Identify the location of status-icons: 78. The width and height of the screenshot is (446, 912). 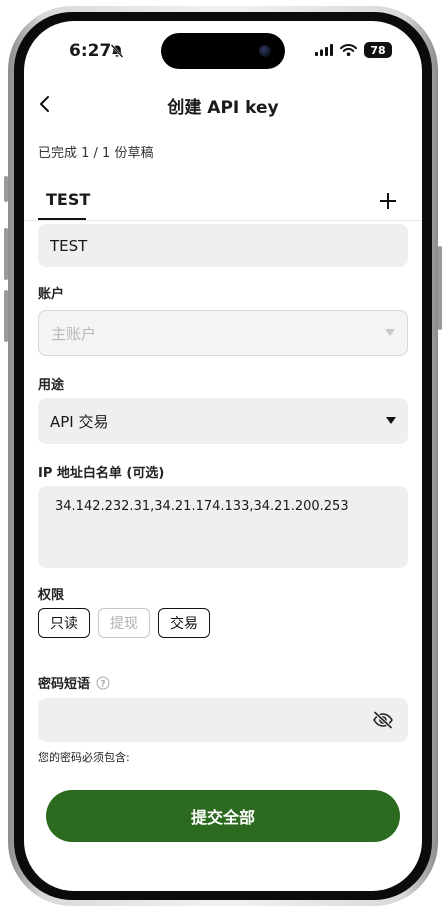
(353, 50).